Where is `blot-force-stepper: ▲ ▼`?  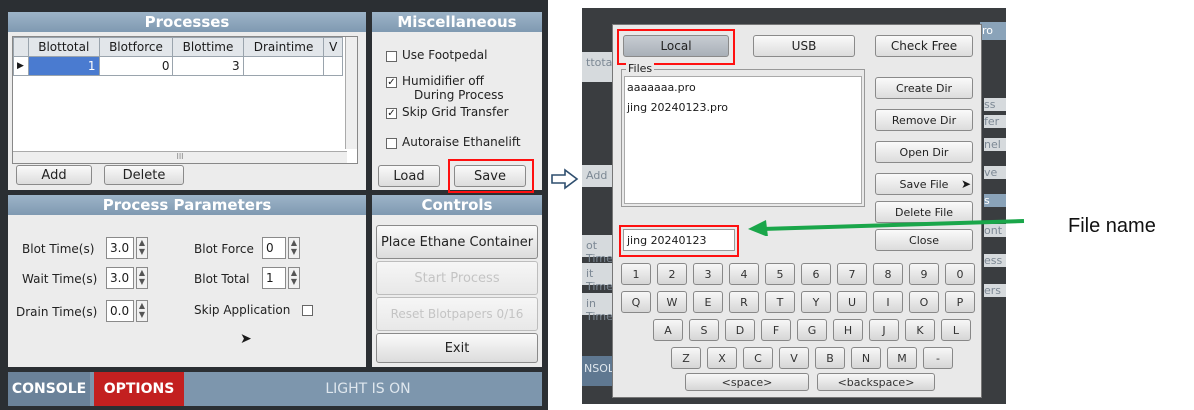
blot-force-stepper: ▲ ▼ is located at coordinates (294, 248).